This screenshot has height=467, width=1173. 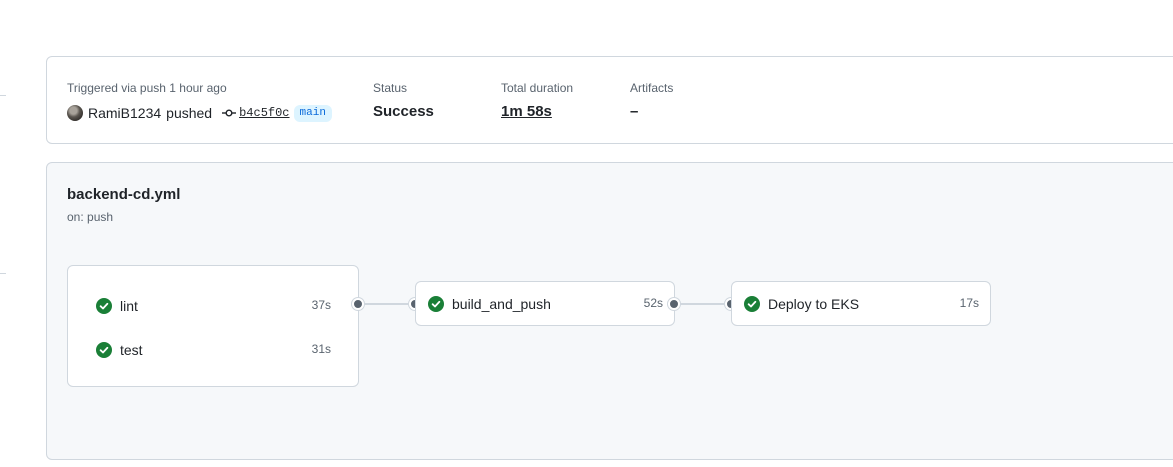 What do you see at coordinates (229, 113) in the screenshot?
I see `git-commit-icon` at bounding box center [229, 113].